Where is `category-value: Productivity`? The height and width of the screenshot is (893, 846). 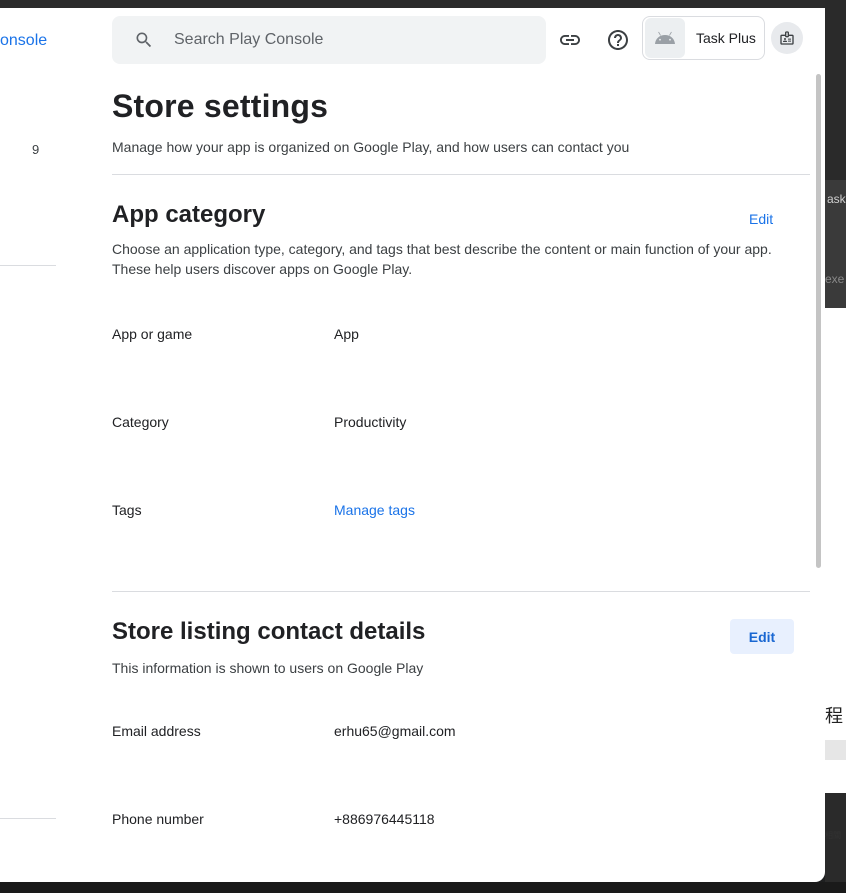
category-value: Productivity is located at coordinates (370, 422).